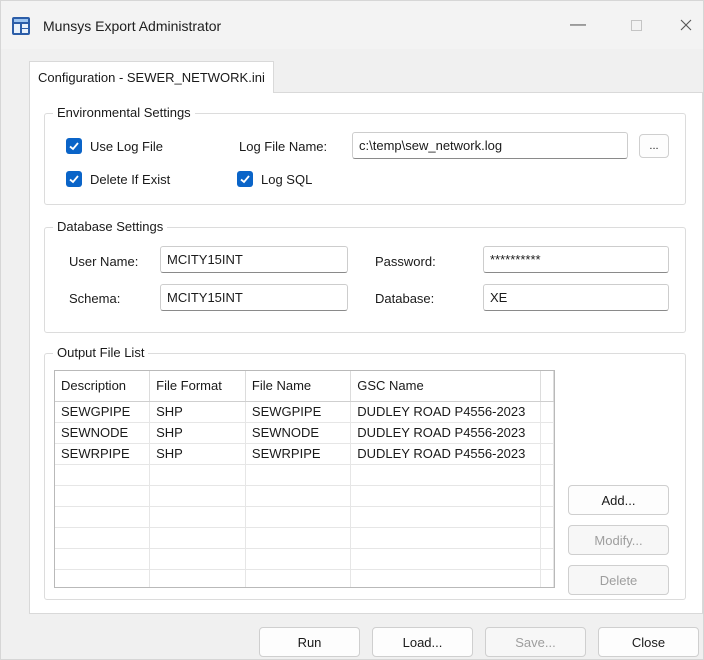  Describe the element at coordinates (103, 386) in the screenshot. I see `column-header-description: Description` at that location.